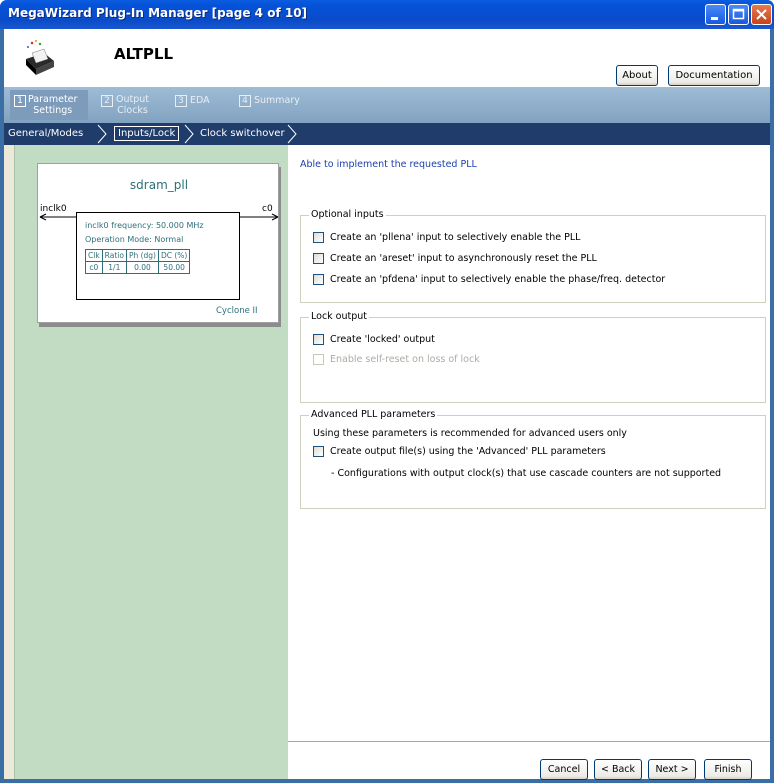 The width and height of the screenshot is (774, 783). I want to click on tab-number: 1, so click(20, 101).